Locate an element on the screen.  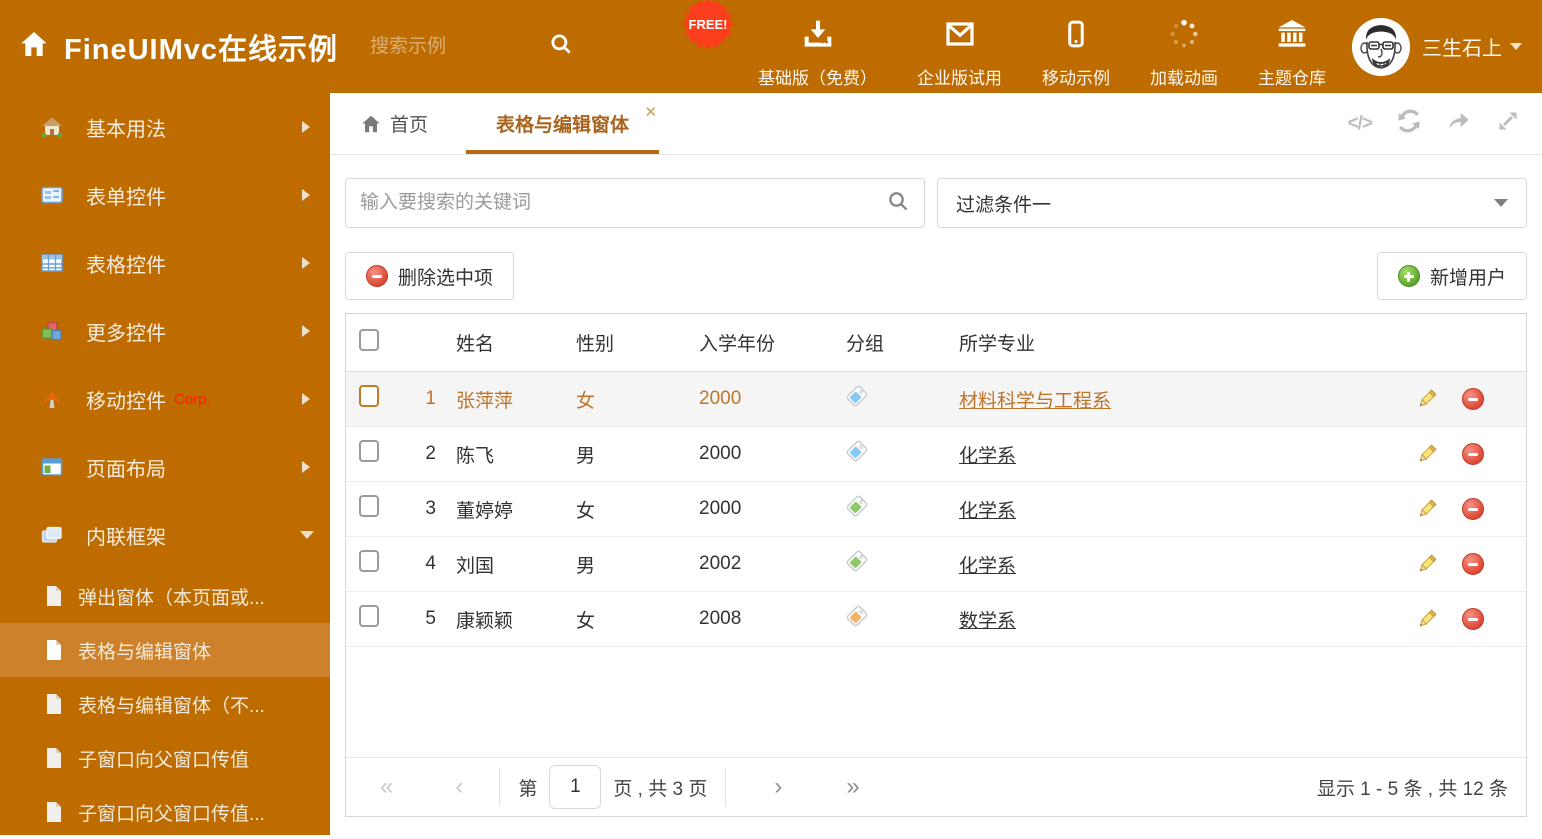
brand-home-icon is located at coordinates (34, 46).